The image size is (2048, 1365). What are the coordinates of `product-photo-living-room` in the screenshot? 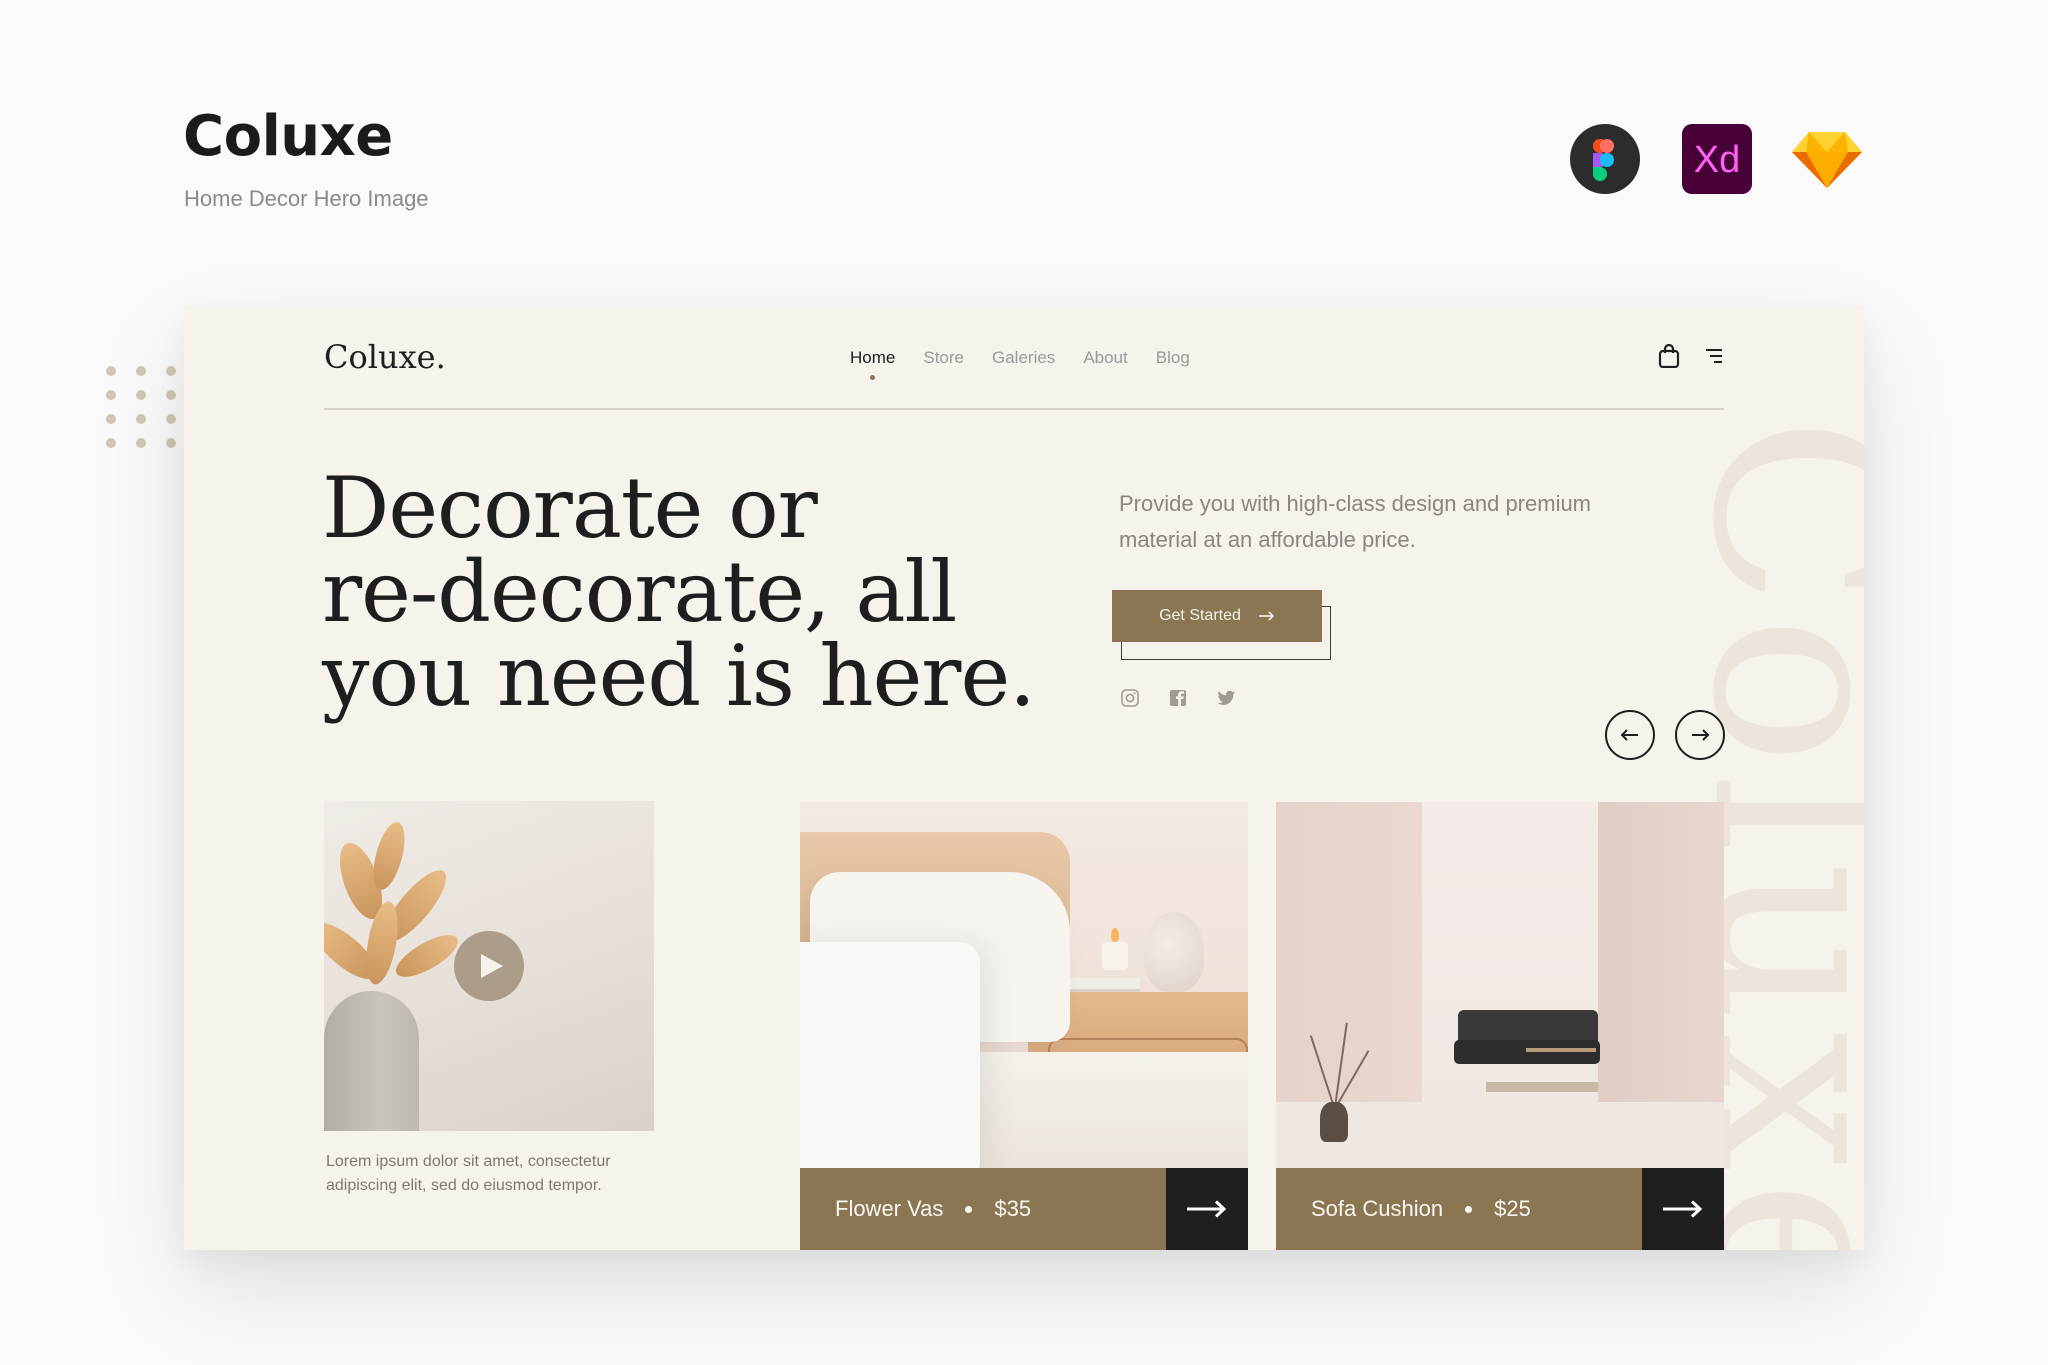 It's located at (1500, 985).